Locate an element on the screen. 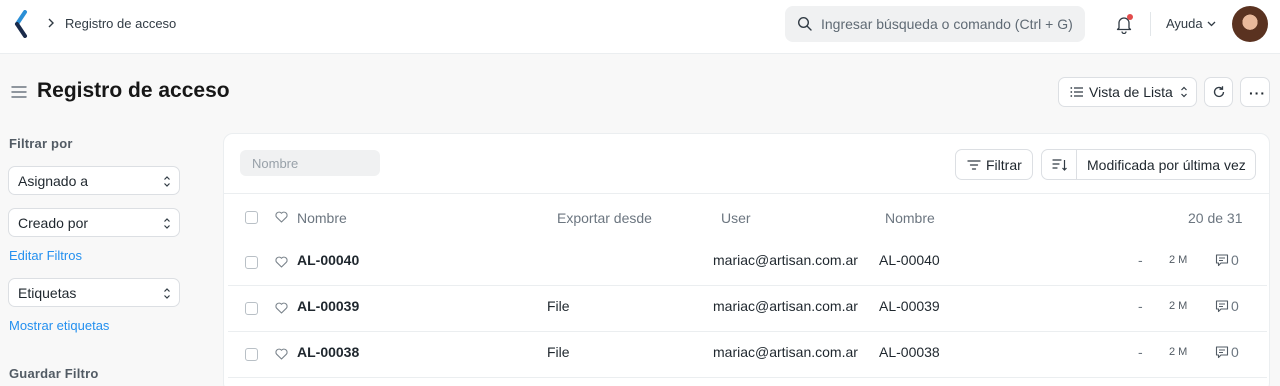 The height and width of the screenshot is (386, 1280). help-menu: Ayuda is located at coordinates (1184, 23).